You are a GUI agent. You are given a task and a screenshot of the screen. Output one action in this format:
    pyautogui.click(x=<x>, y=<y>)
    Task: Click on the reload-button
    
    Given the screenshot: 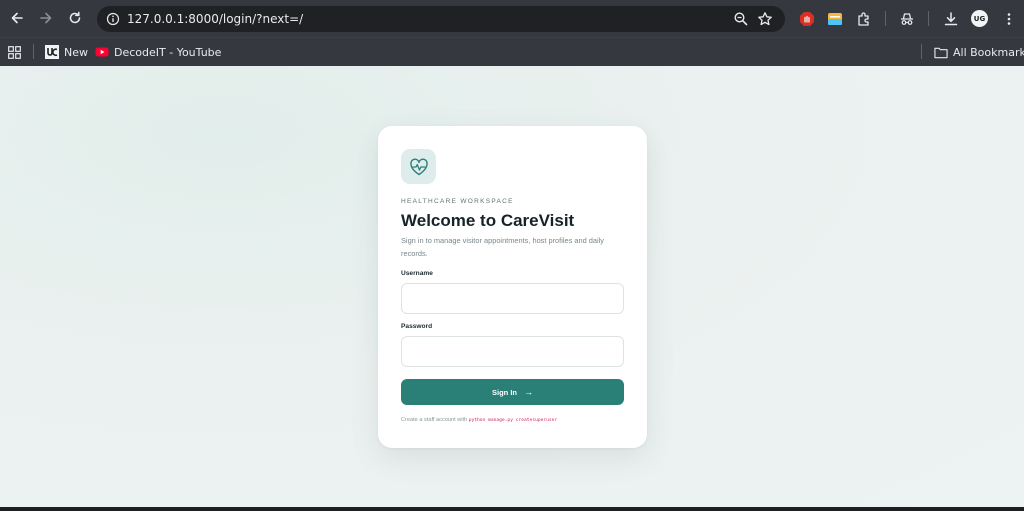 What is the action you would take?
    pyautogui.click(x=75, y=18)
    